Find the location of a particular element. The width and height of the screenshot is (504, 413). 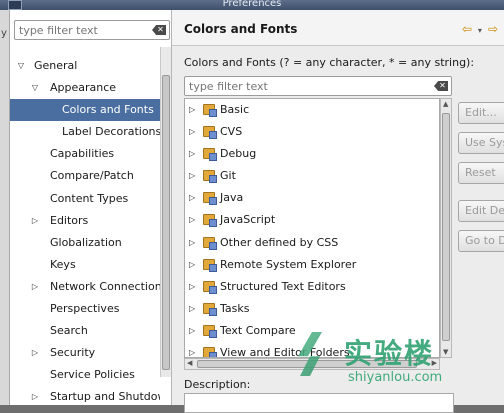

tree-item: Content Types is located at coordinates (85, 199).